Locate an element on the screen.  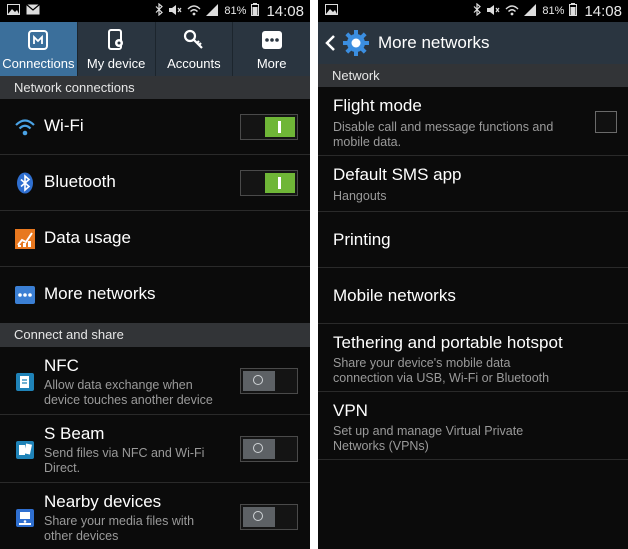
setting-label: Bluetooth is located at coordinates (80, 181).